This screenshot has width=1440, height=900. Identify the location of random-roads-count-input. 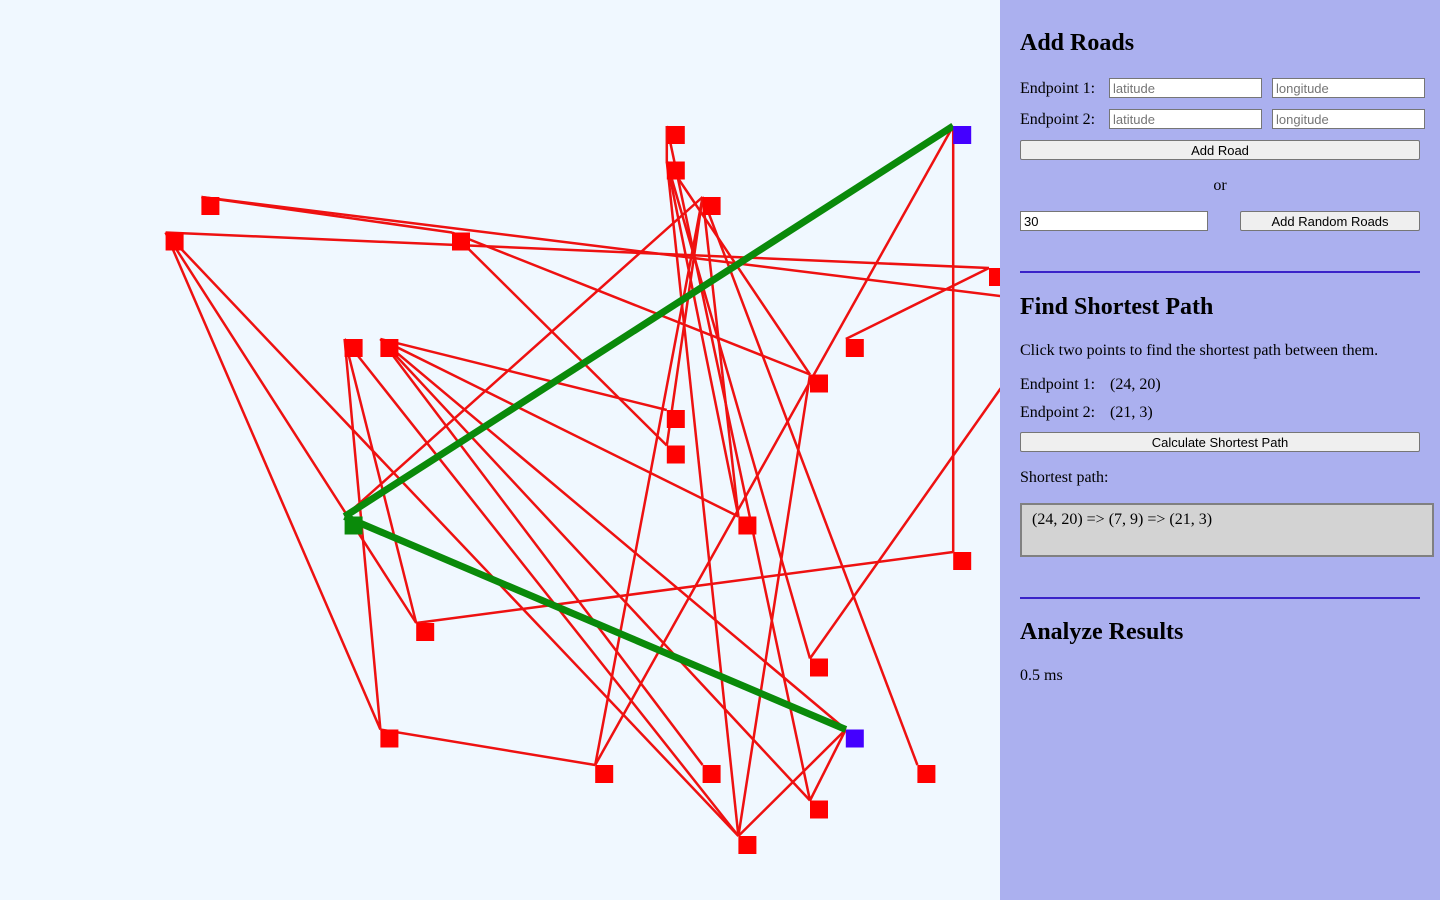
(1114, 221).